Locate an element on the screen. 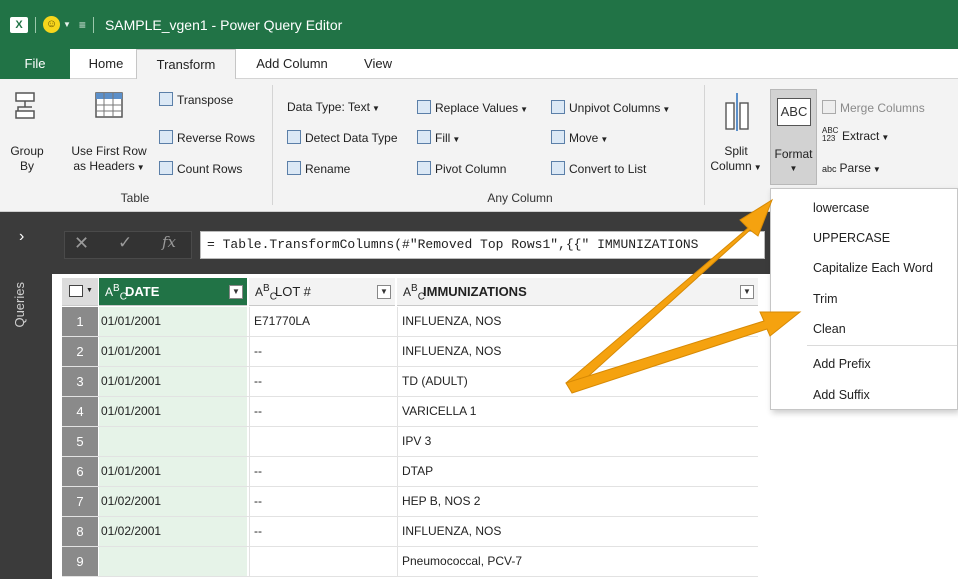 This screenshot has width=958, height=579. smiley-caret-icon: ▼ is located at coordinates (67, 24).